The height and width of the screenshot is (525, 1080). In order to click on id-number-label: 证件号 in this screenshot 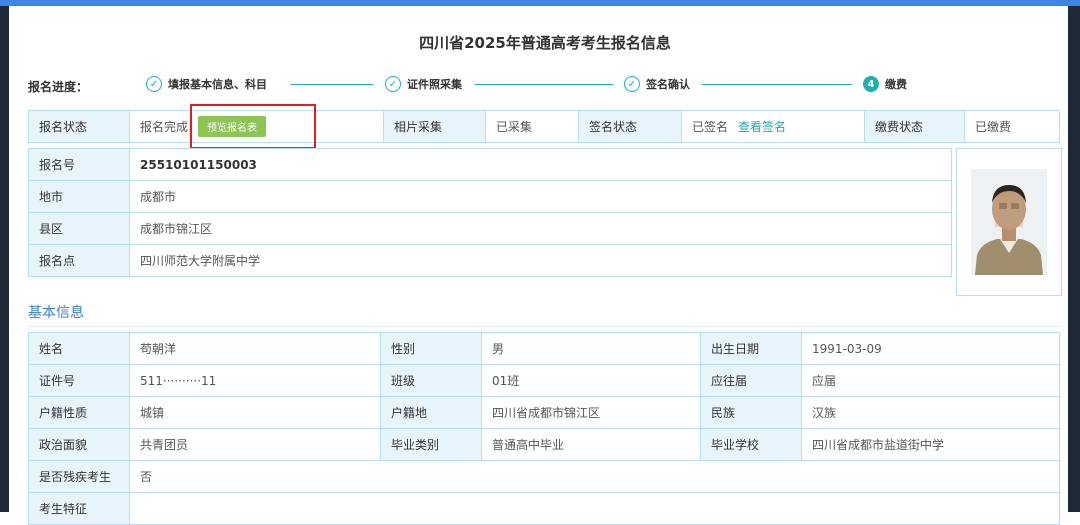, I will do `click(79, 380)`.